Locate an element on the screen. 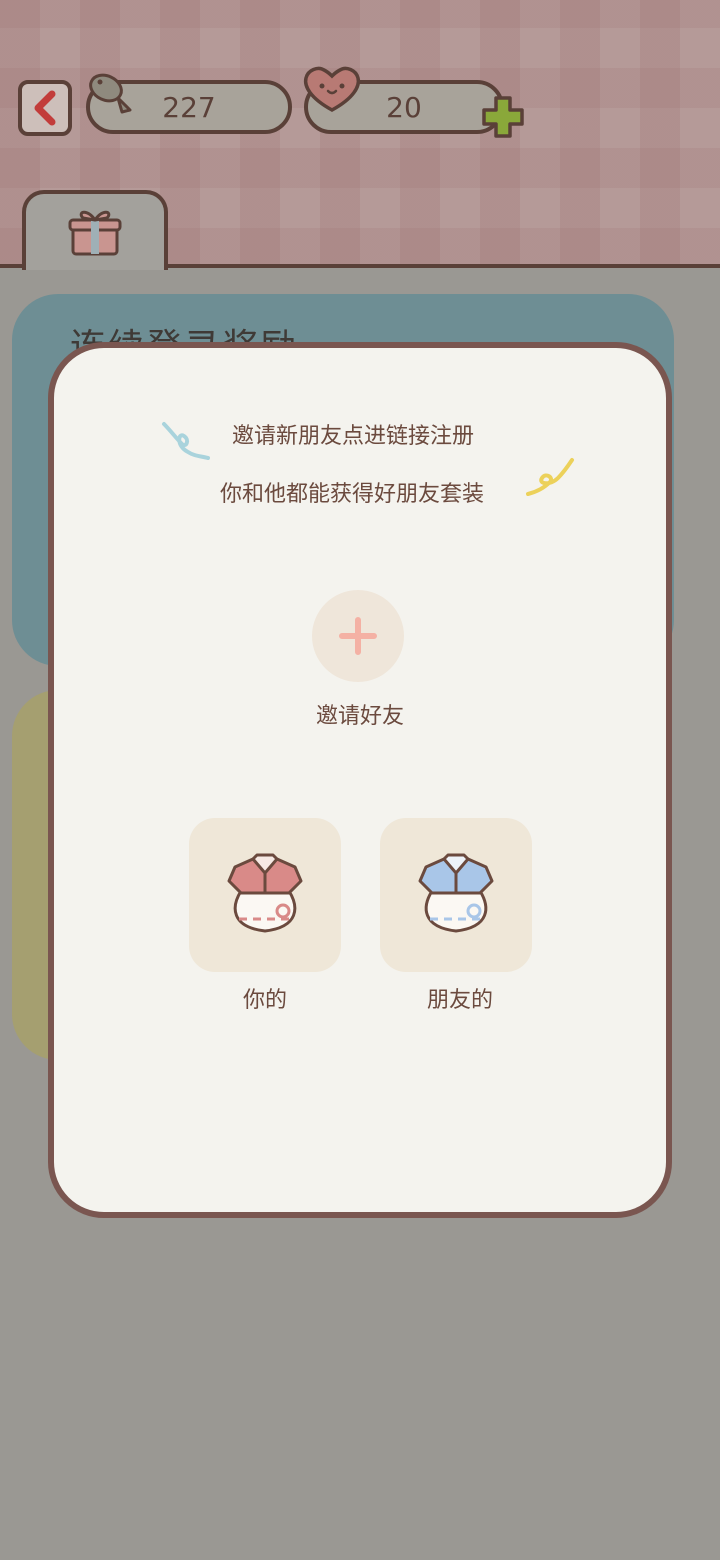 The image size is (720, 1560). back-arrow-icon is located at coordinates (45, 108).